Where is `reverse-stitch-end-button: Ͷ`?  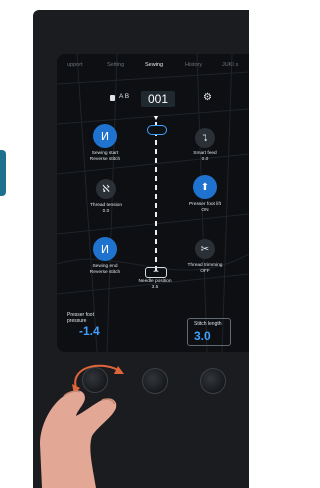 reverse-stitch-end-button: Ͷ is located at coordinates (105, 249).